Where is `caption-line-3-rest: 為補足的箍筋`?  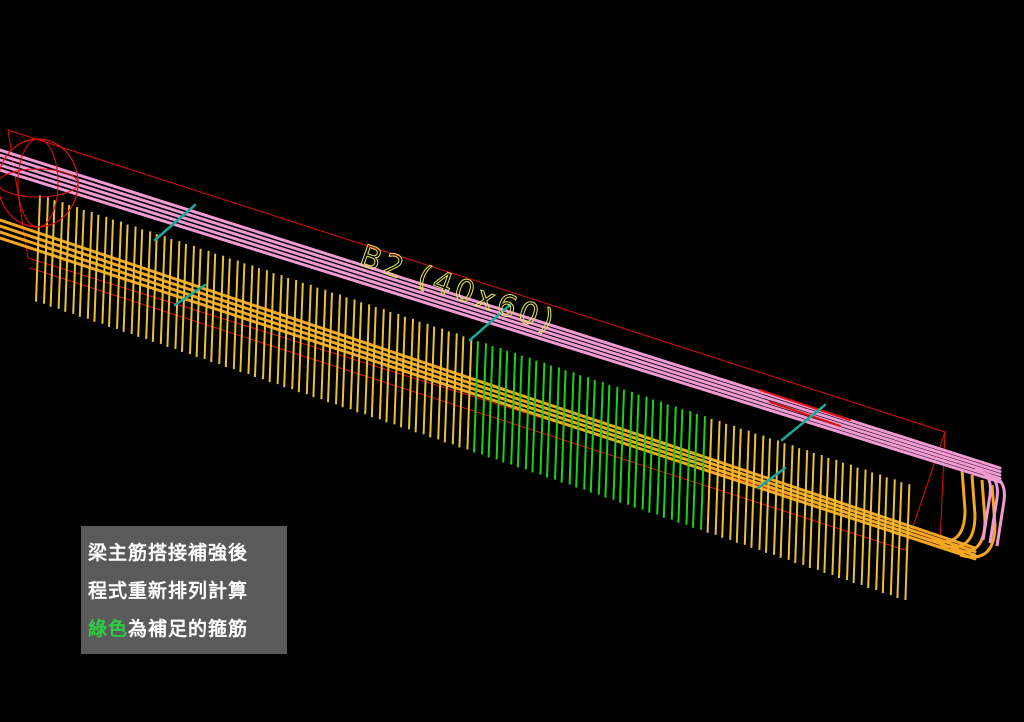
caption-line-3-rest: 為補足的箍筋 is located at coordinates (188, 629).